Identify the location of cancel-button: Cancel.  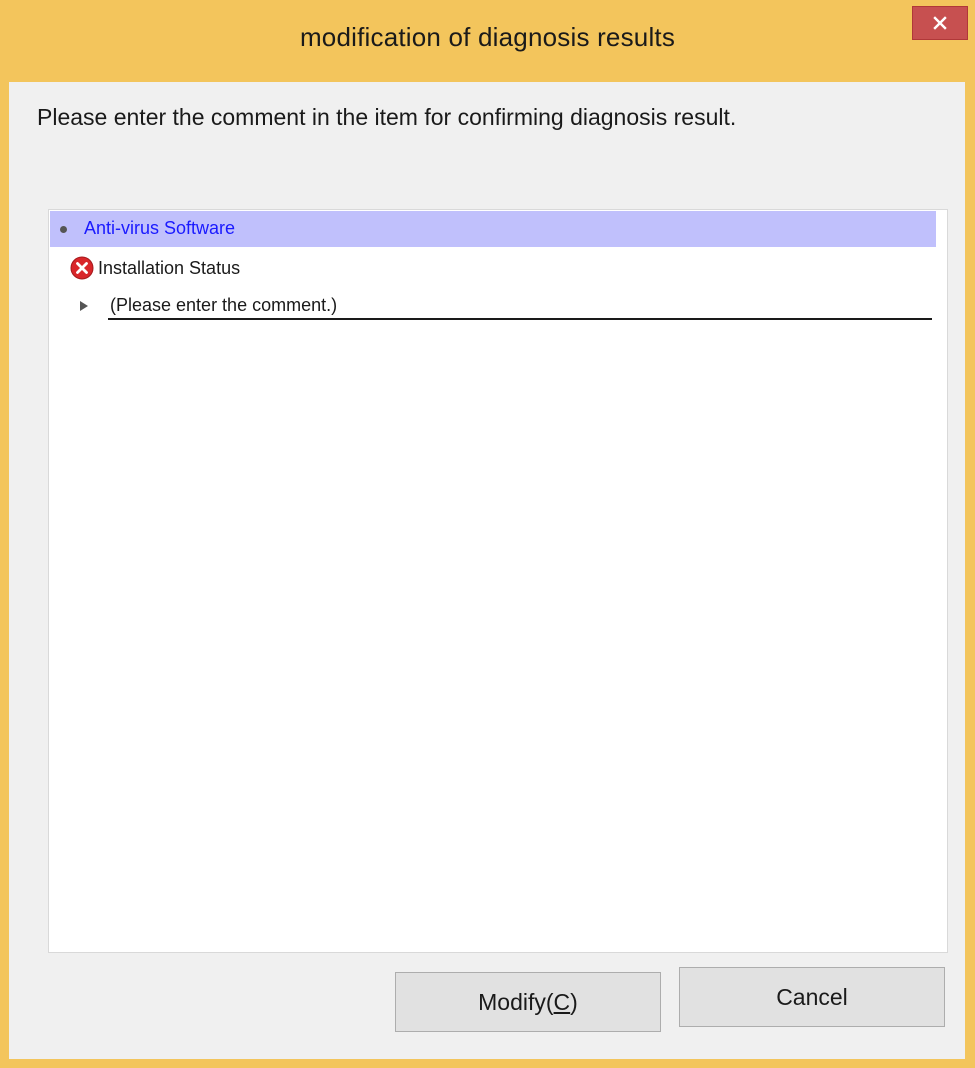
(812, 997).